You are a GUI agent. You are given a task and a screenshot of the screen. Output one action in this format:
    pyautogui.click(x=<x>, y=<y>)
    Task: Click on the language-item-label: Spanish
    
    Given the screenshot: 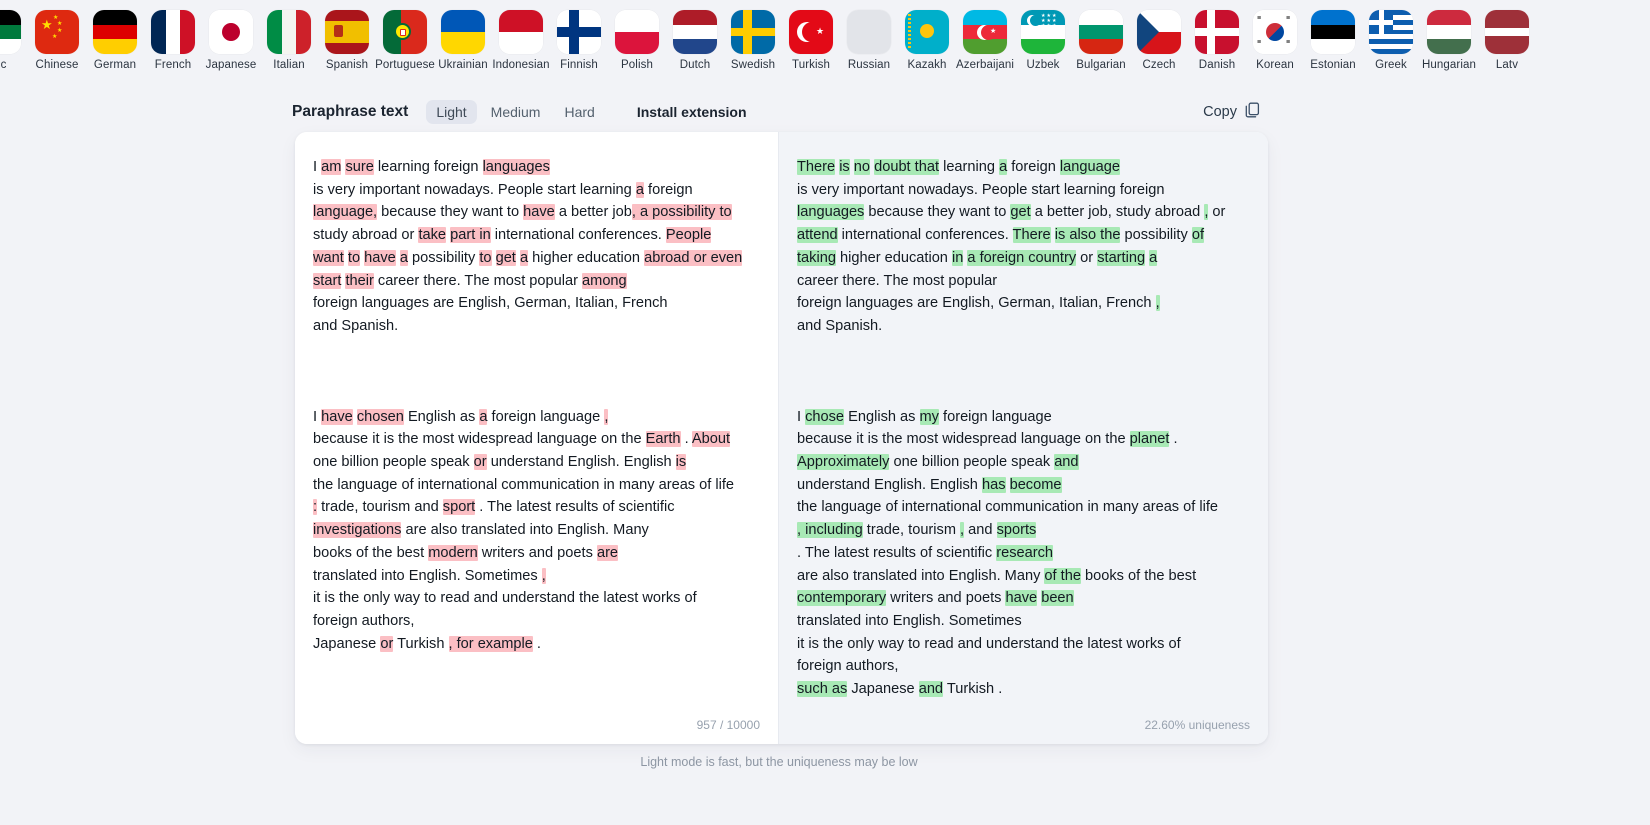 What is the action you would take?
    pyautogui.click(x=347, y=65)
    